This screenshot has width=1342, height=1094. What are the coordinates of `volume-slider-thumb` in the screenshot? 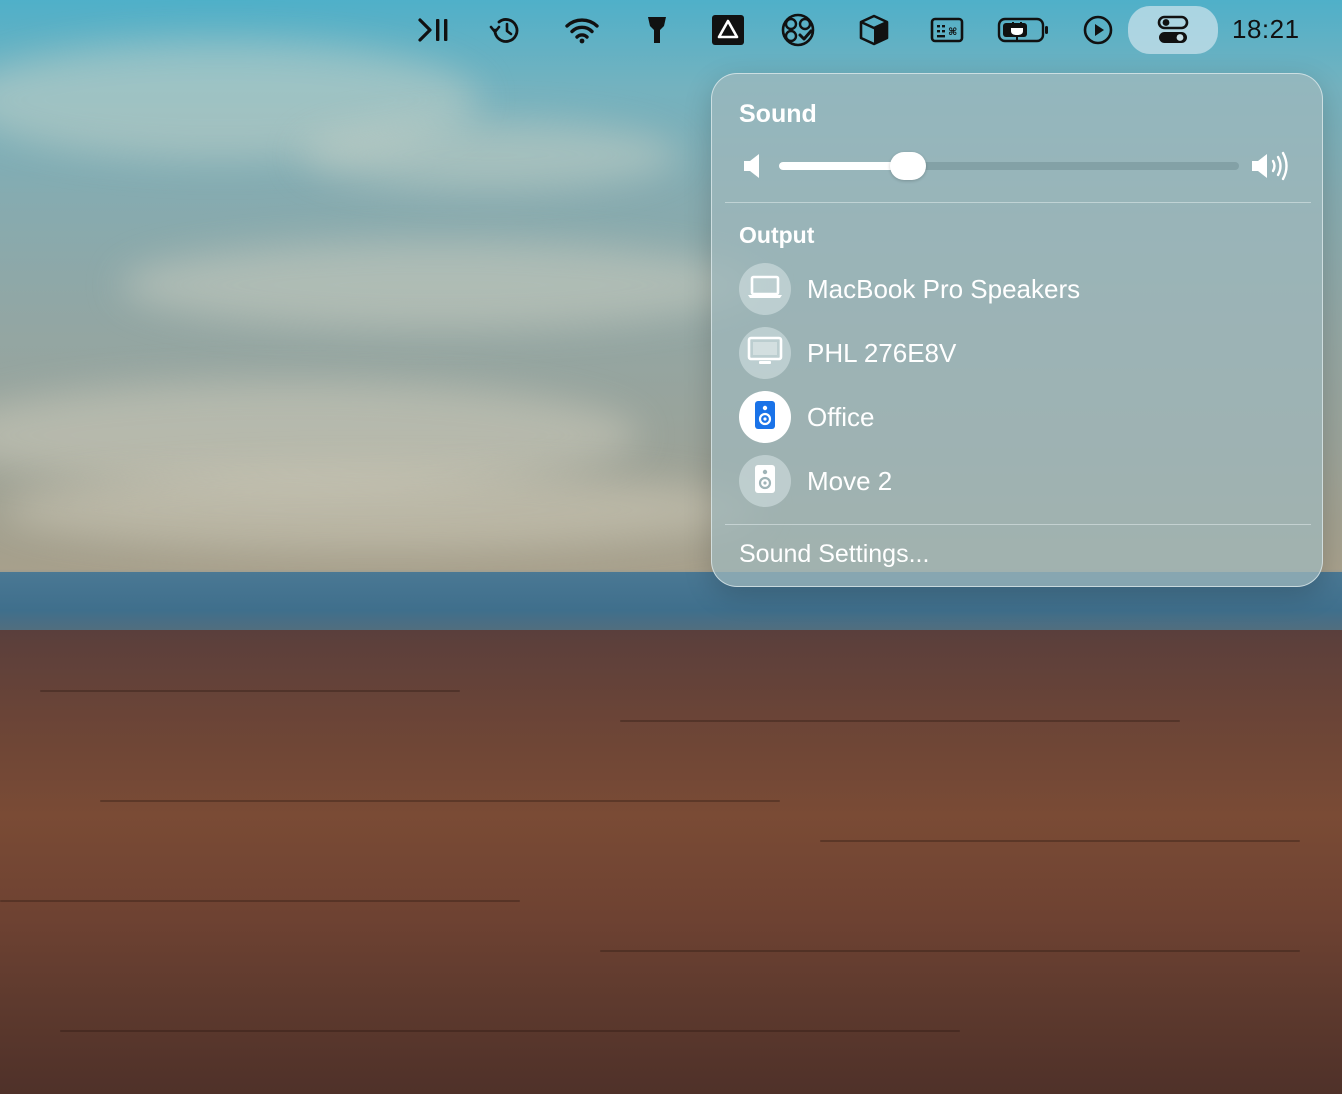 It's located at (907, 166).